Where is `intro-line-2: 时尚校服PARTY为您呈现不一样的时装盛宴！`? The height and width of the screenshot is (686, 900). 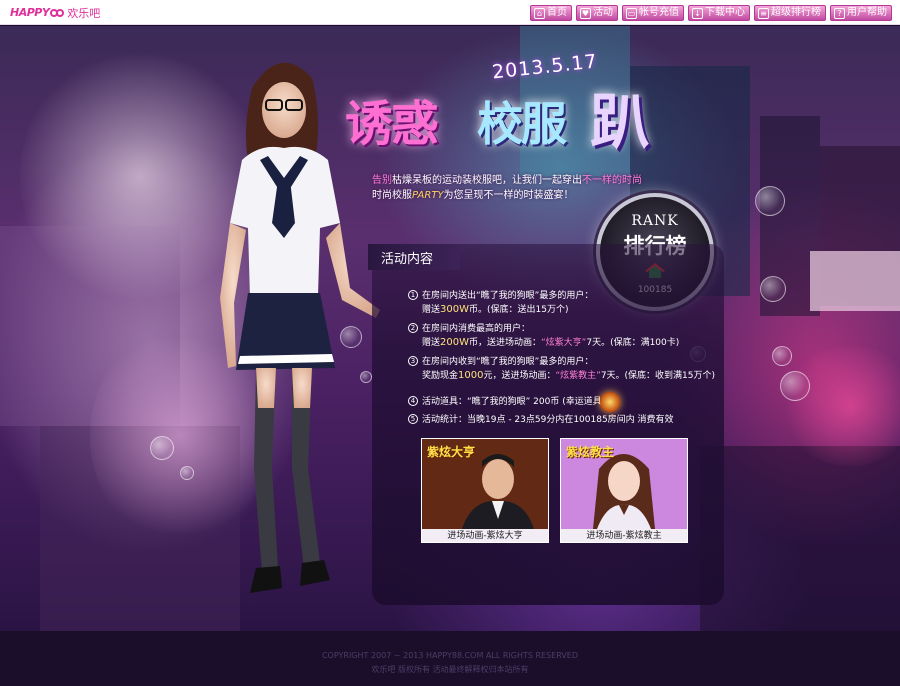
intro-line-2: 时尚校服PARTY为您呈现不一样的时装盛宴！ is located at coordinates (507, 195).